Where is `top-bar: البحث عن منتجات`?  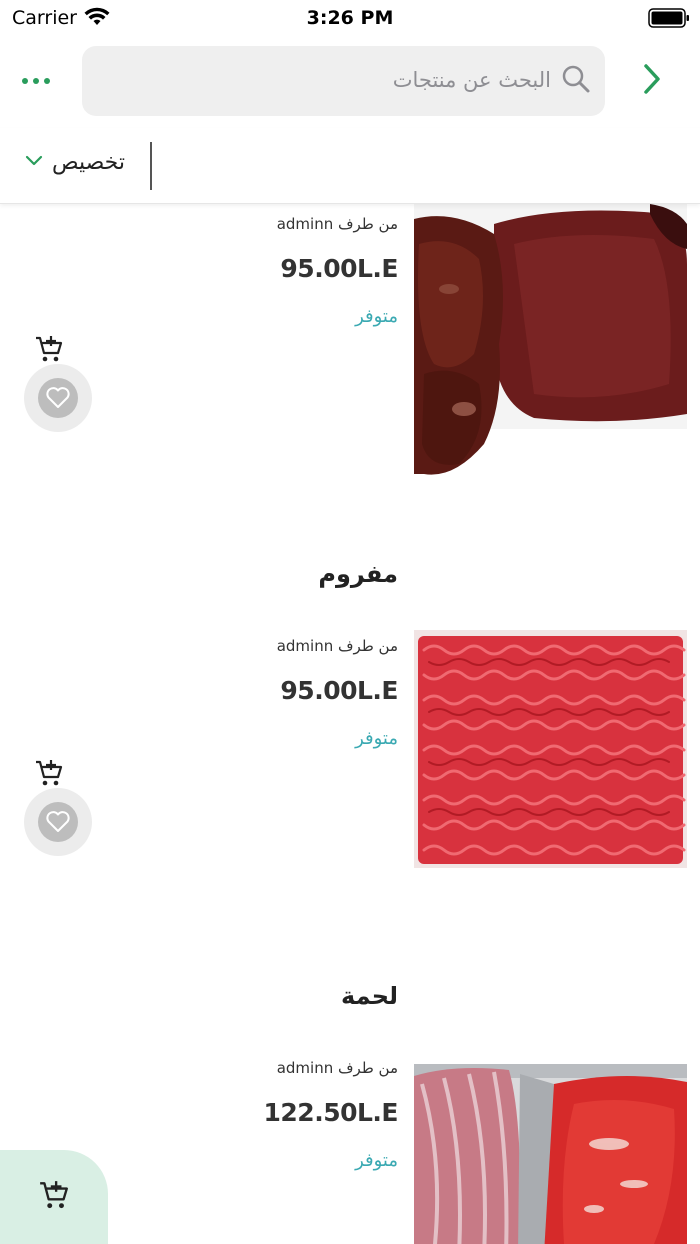 top-bar: البحث عن منتجات is located at coordinates (350, 82).